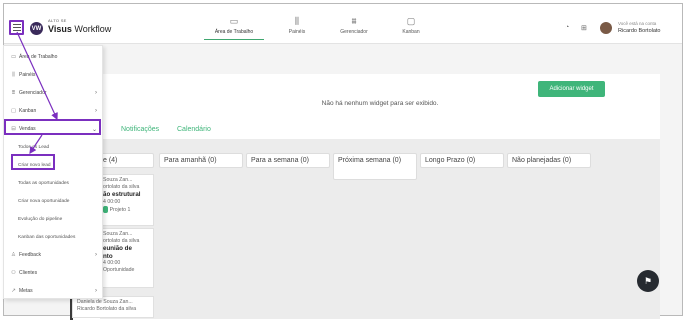 This screenshot has height=321, width=688. Describe the element at coordinates (37, 76) in the screenshot. I see `arrow-to-vendas` at that location.